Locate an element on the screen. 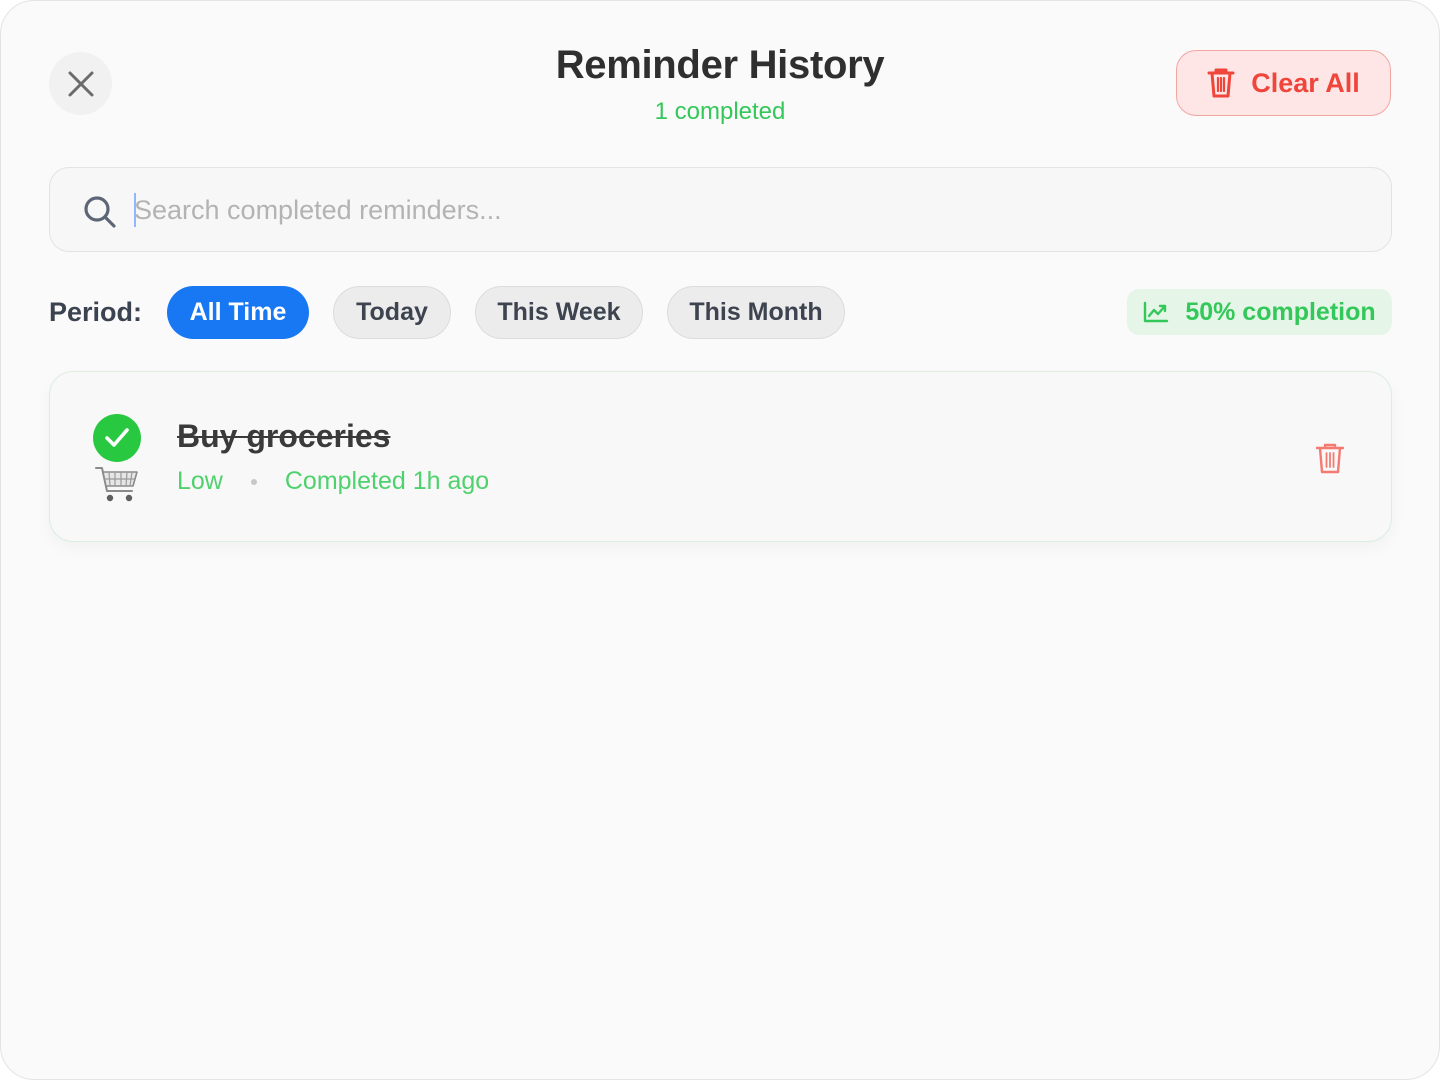  period-label: Period: is located at coordinates (96, 312).